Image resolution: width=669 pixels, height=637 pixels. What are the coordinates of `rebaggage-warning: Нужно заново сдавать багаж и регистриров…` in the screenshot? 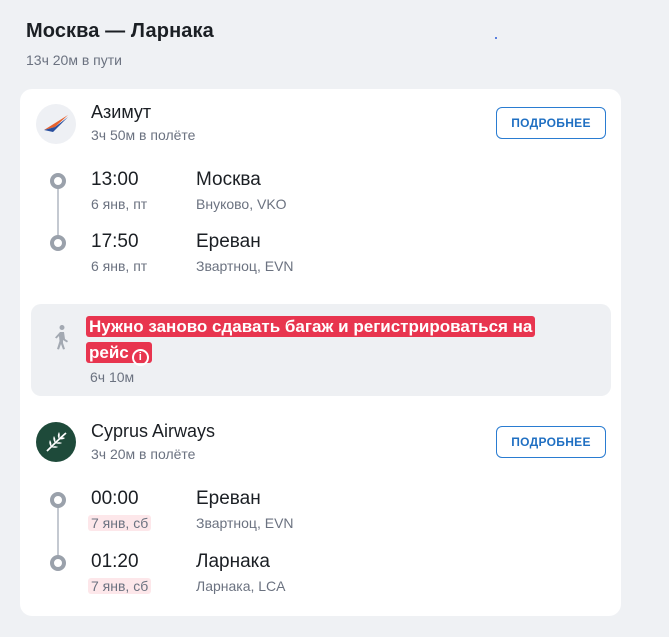 It's located at (326, 340).